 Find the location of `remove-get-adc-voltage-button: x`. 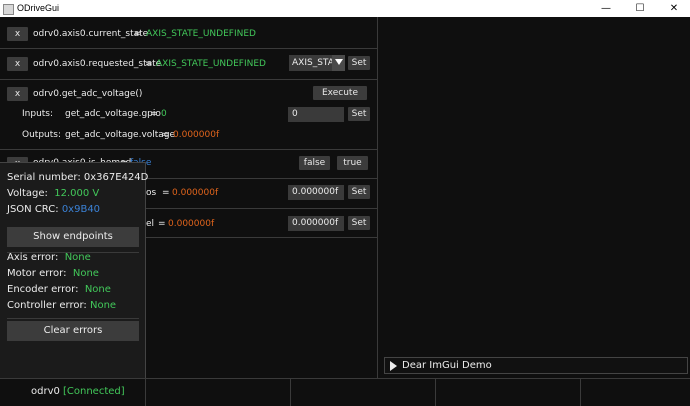

remove-get-adc-voltage-button: x is located at coordinates (17, 94).